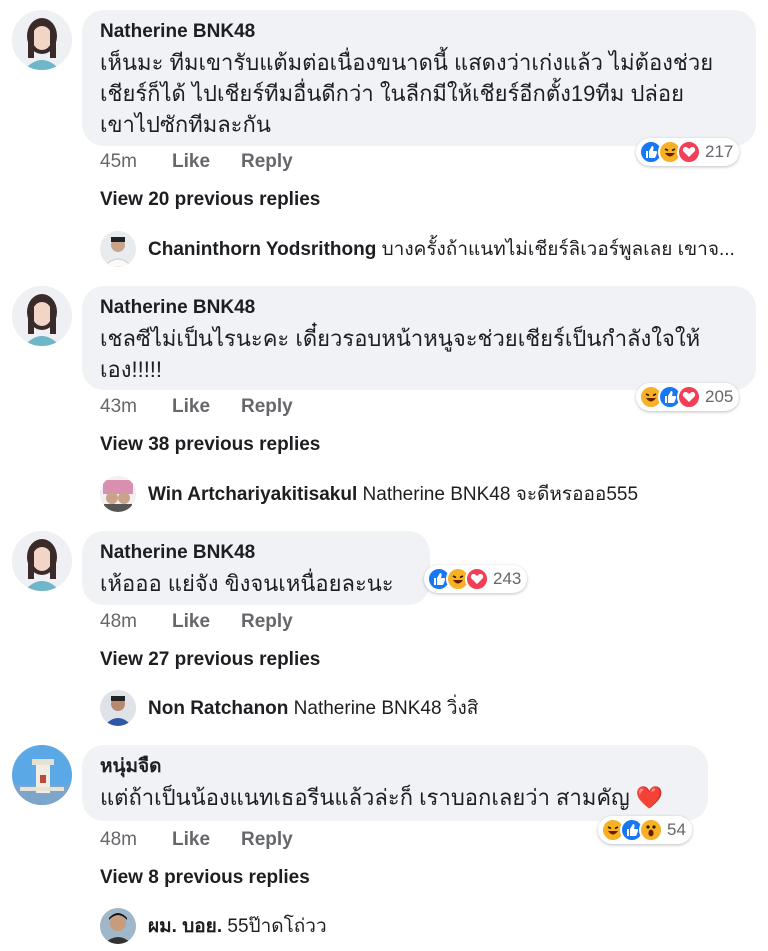 The image size is (768, 951). I want to click on latest-reply: ผม. บอย. 55ป๊าดโถ่วว, so click(430, 926).